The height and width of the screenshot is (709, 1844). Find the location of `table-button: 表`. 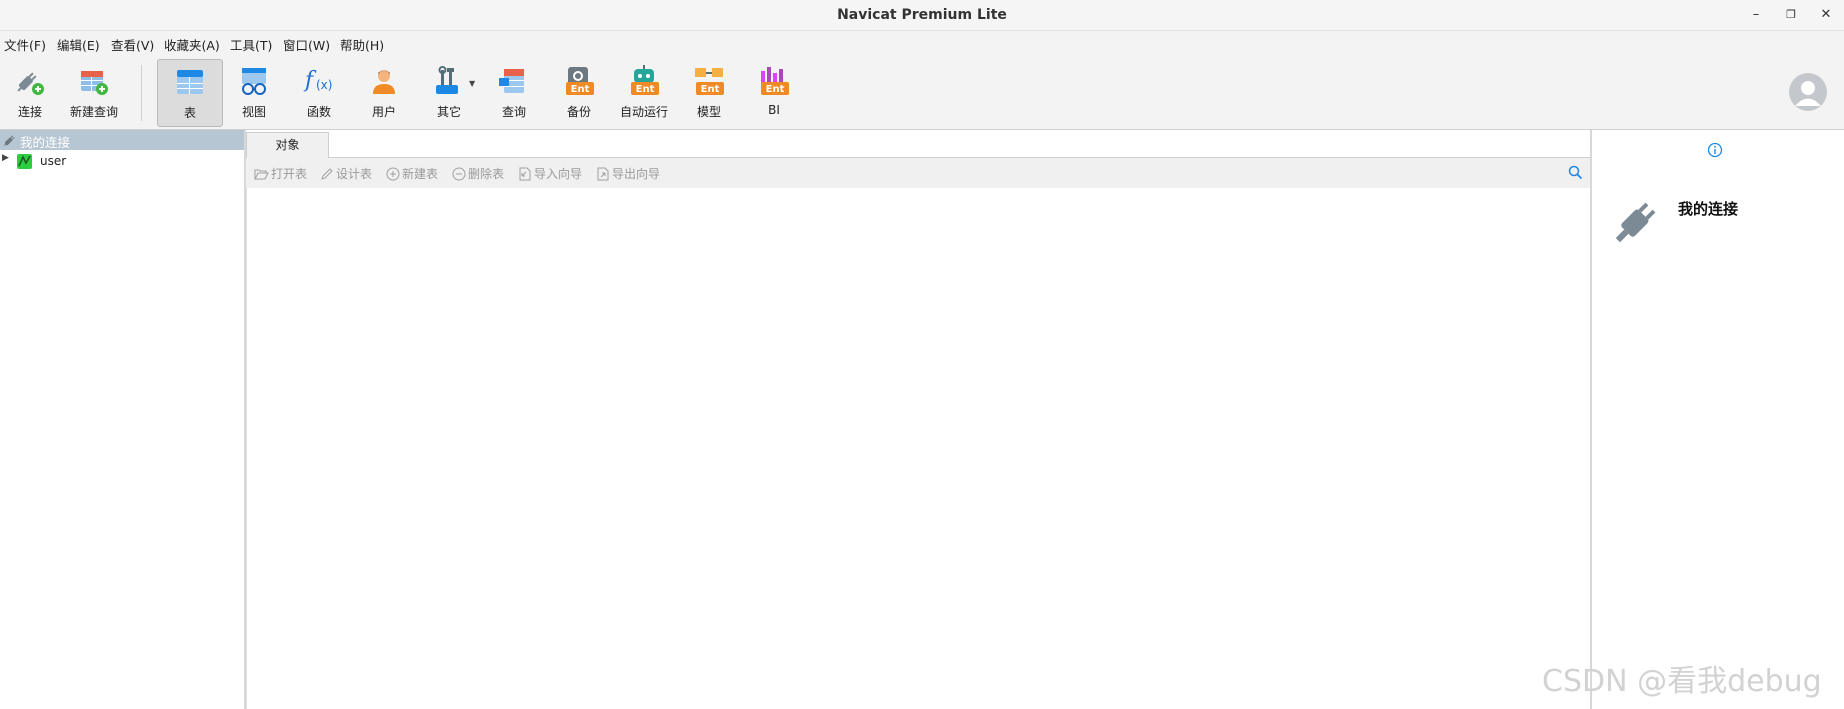

table-button: 表 is located at coordinates (190, 93).